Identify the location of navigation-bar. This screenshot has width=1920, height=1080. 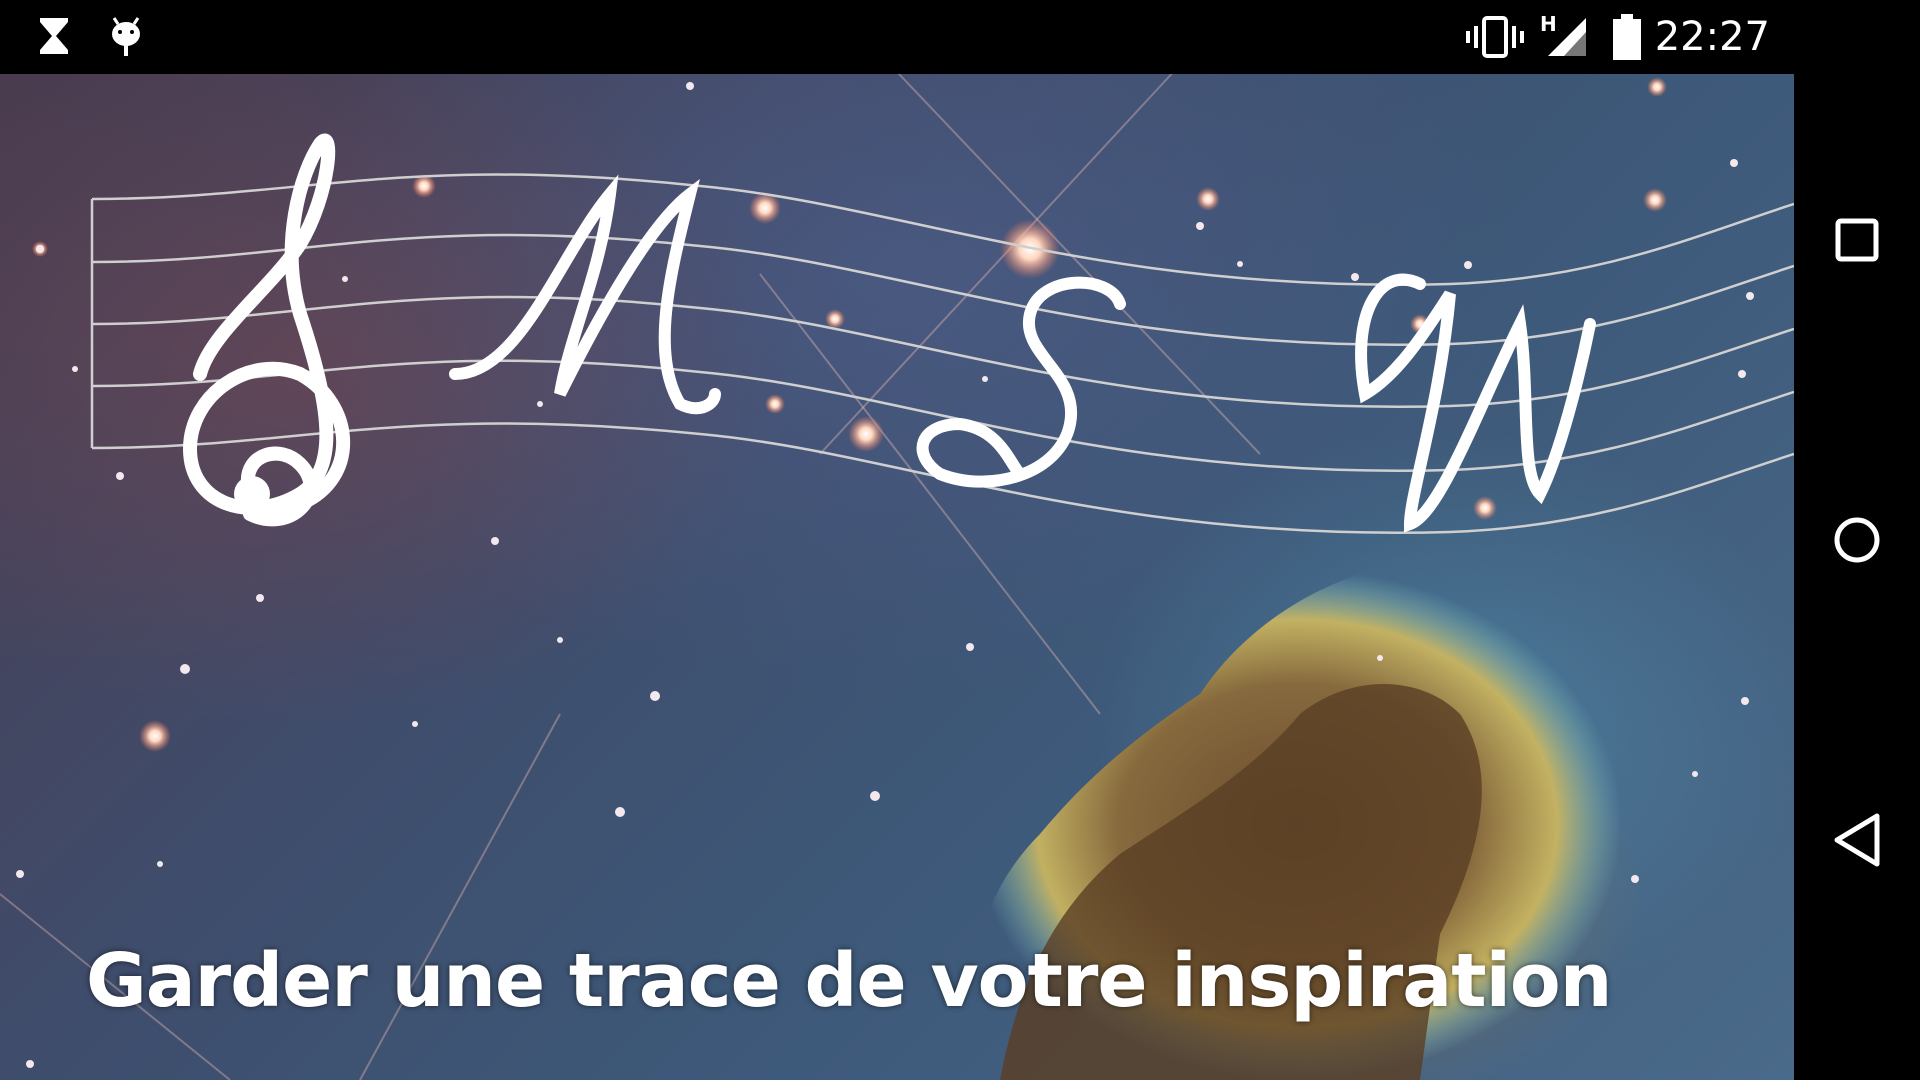
(1857, 577).